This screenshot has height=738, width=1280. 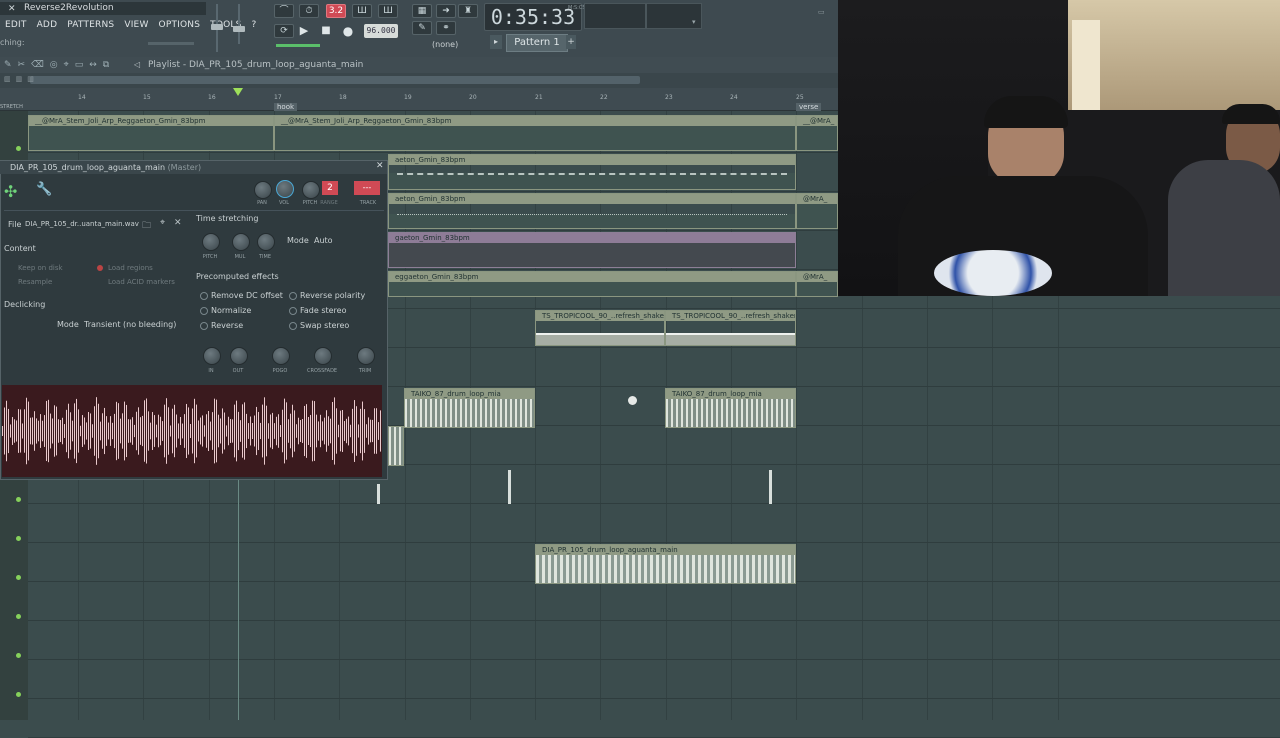 What do you see at coordinates (10, 191) in the screenshot?
I see `plugin-icon: ✣` at bounding box center [10, 191].